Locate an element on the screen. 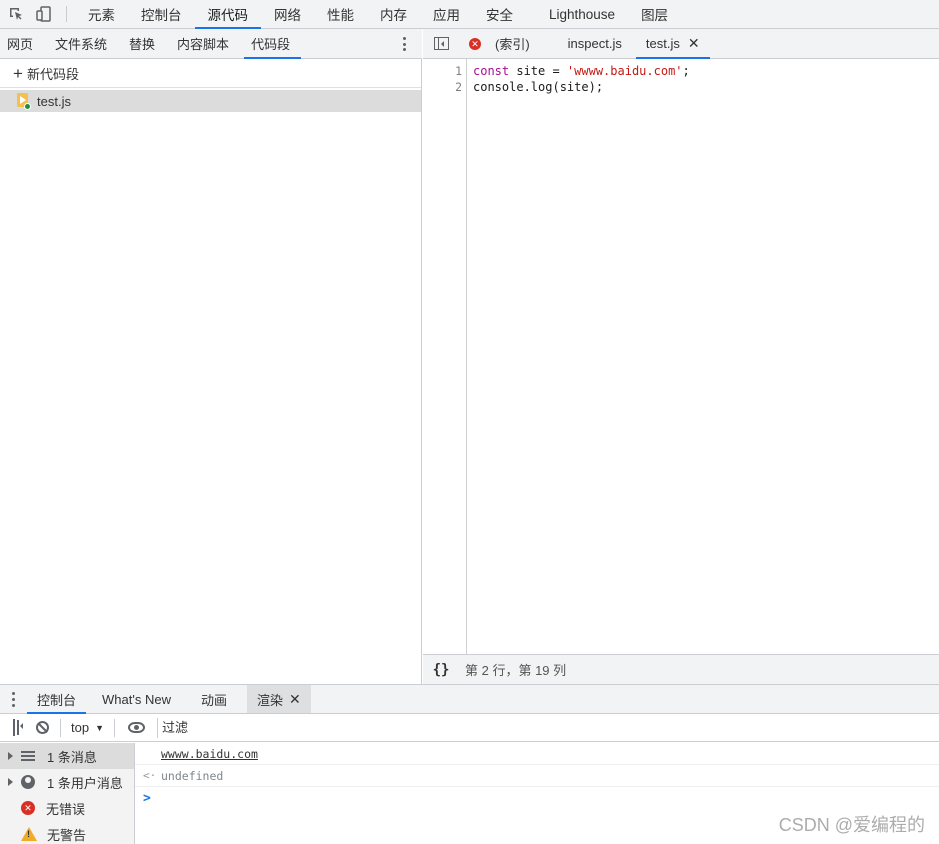  tab-label: 替换 is located at coordinates (142, 44).